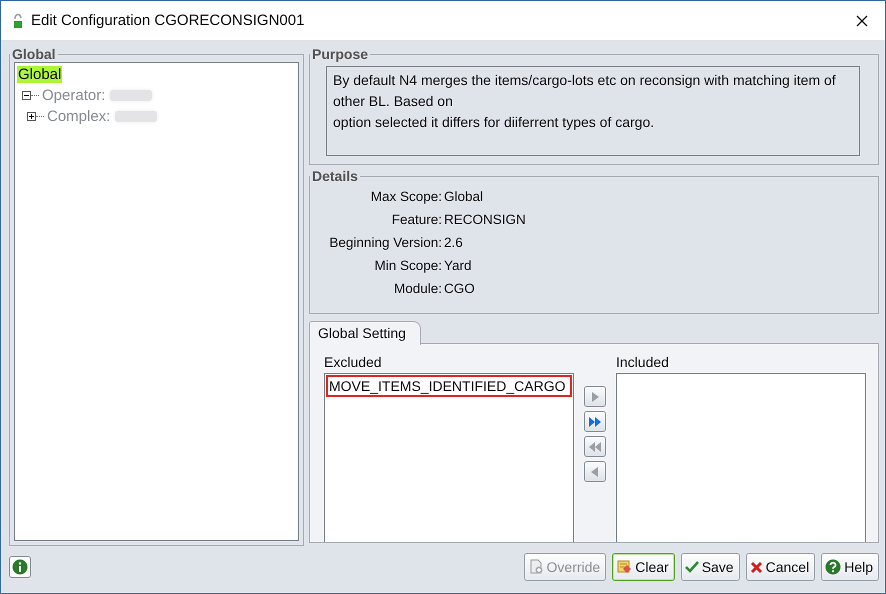  What do you see at coordinates (454, 243) in the screenshot?
I see `field-value: 2.6` at bounding box center [454, 243].